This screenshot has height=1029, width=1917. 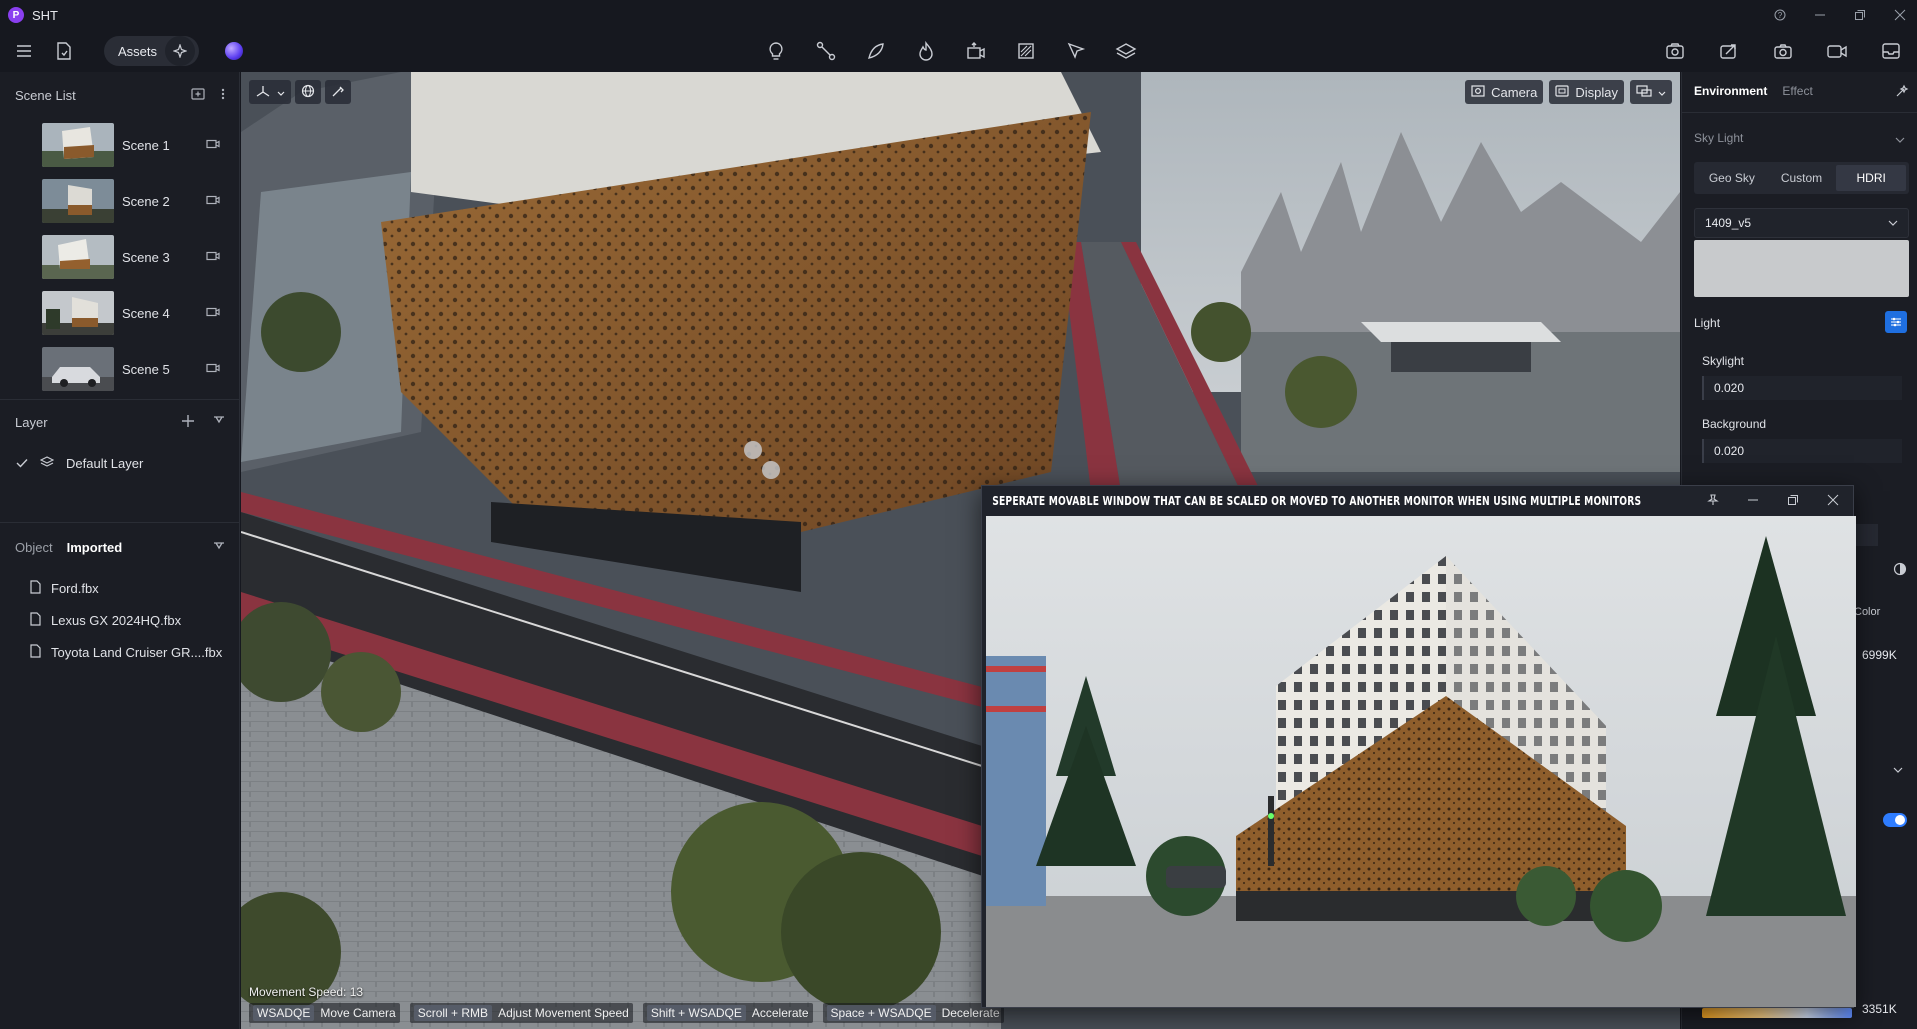 What do you see at coordinates (976, 51) in the screenshot?
I see `camera-path-icon` at bounding box center [976, 51].